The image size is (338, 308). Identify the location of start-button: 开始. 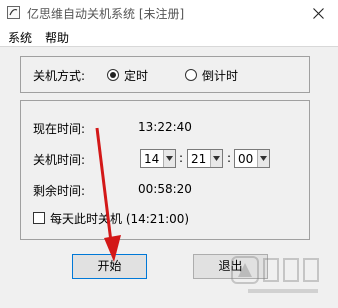
(109, 266).